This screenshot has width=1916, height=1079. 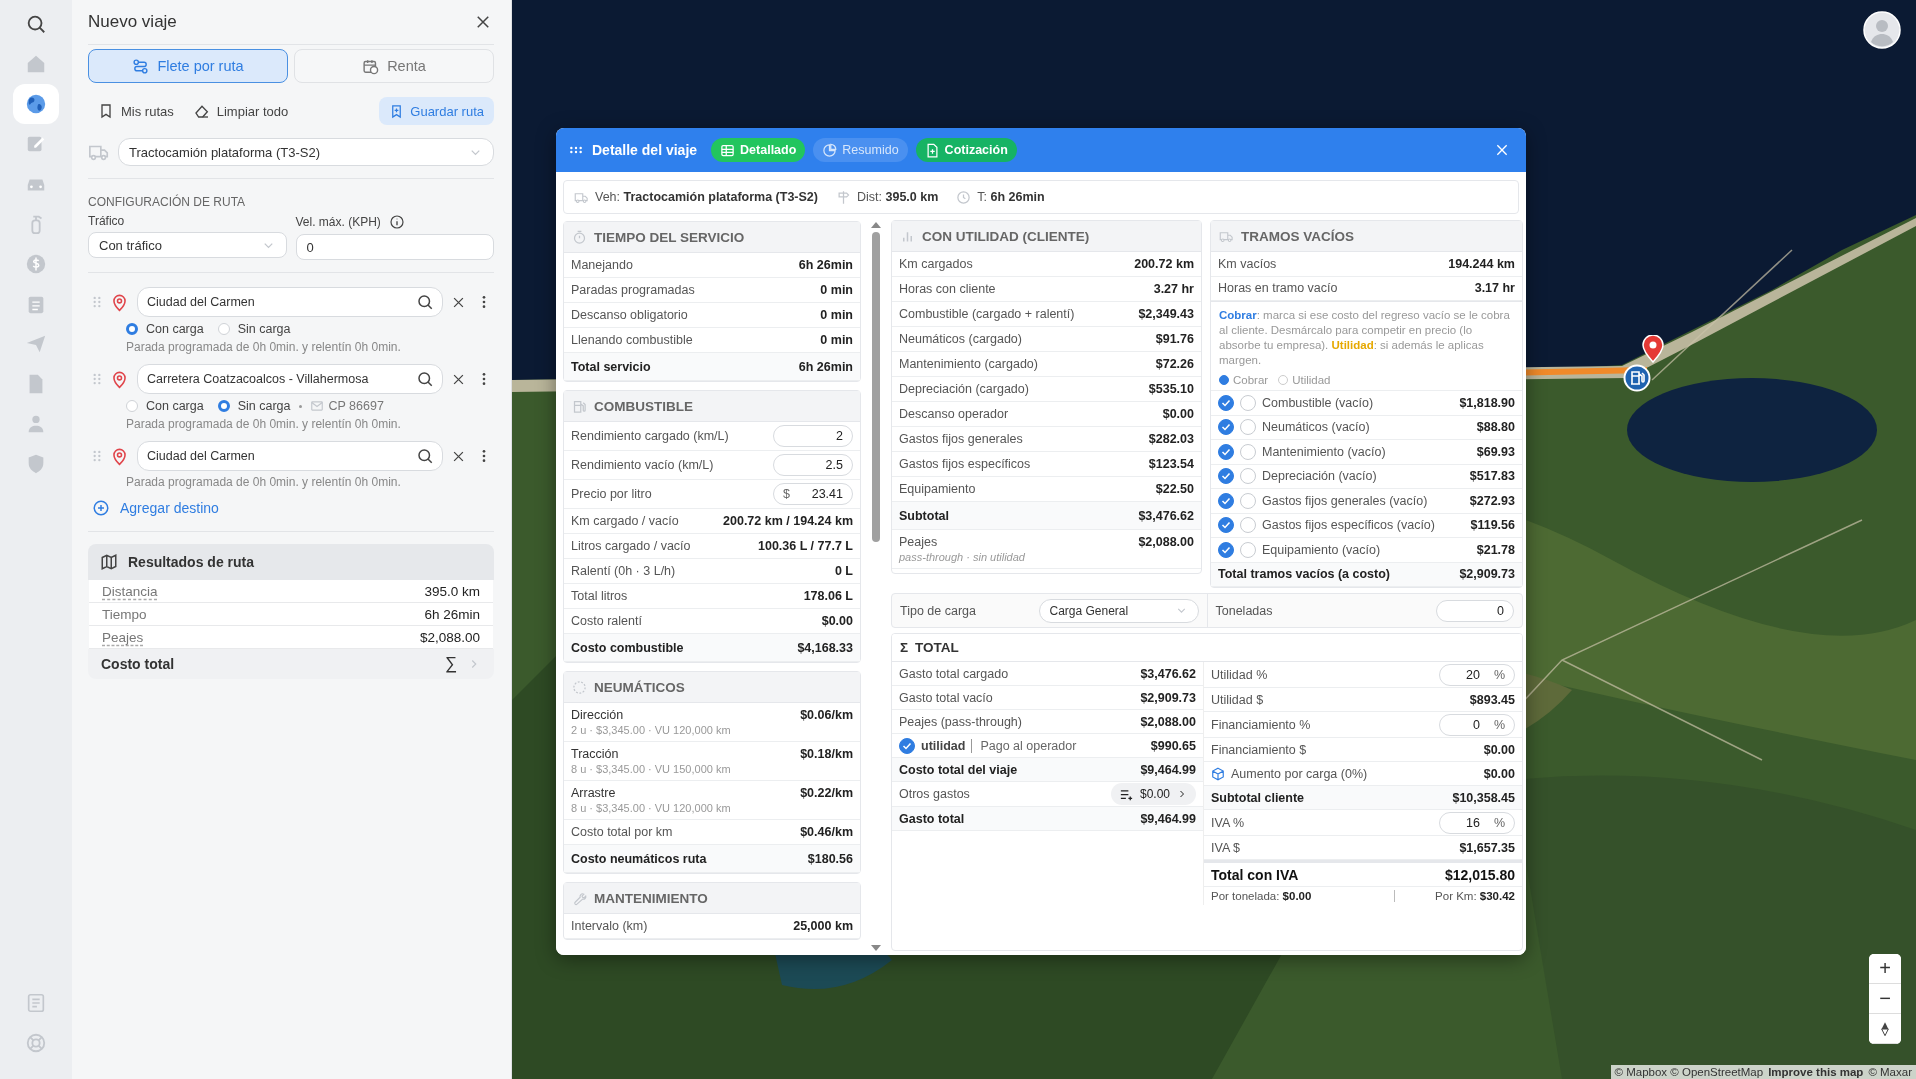 I want to click on result-value: $2,088.00, so click(x=449, y=637).